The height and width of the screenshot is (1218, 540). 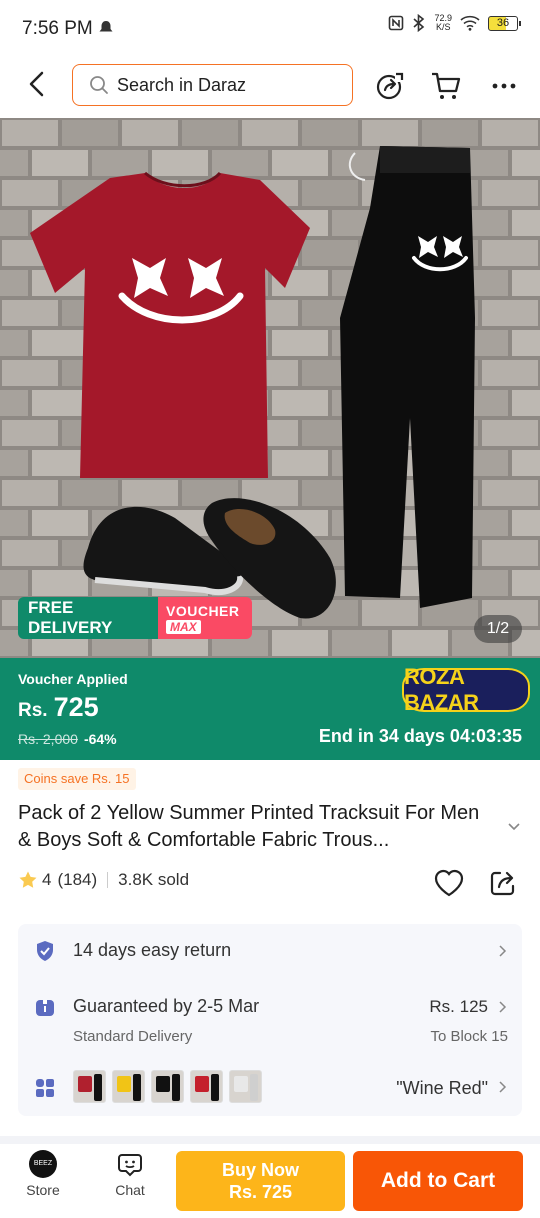 What do you see at coordinates (396, 23) in the screenshot?
I see `nfc-icon` at bounding box center [396, 23].